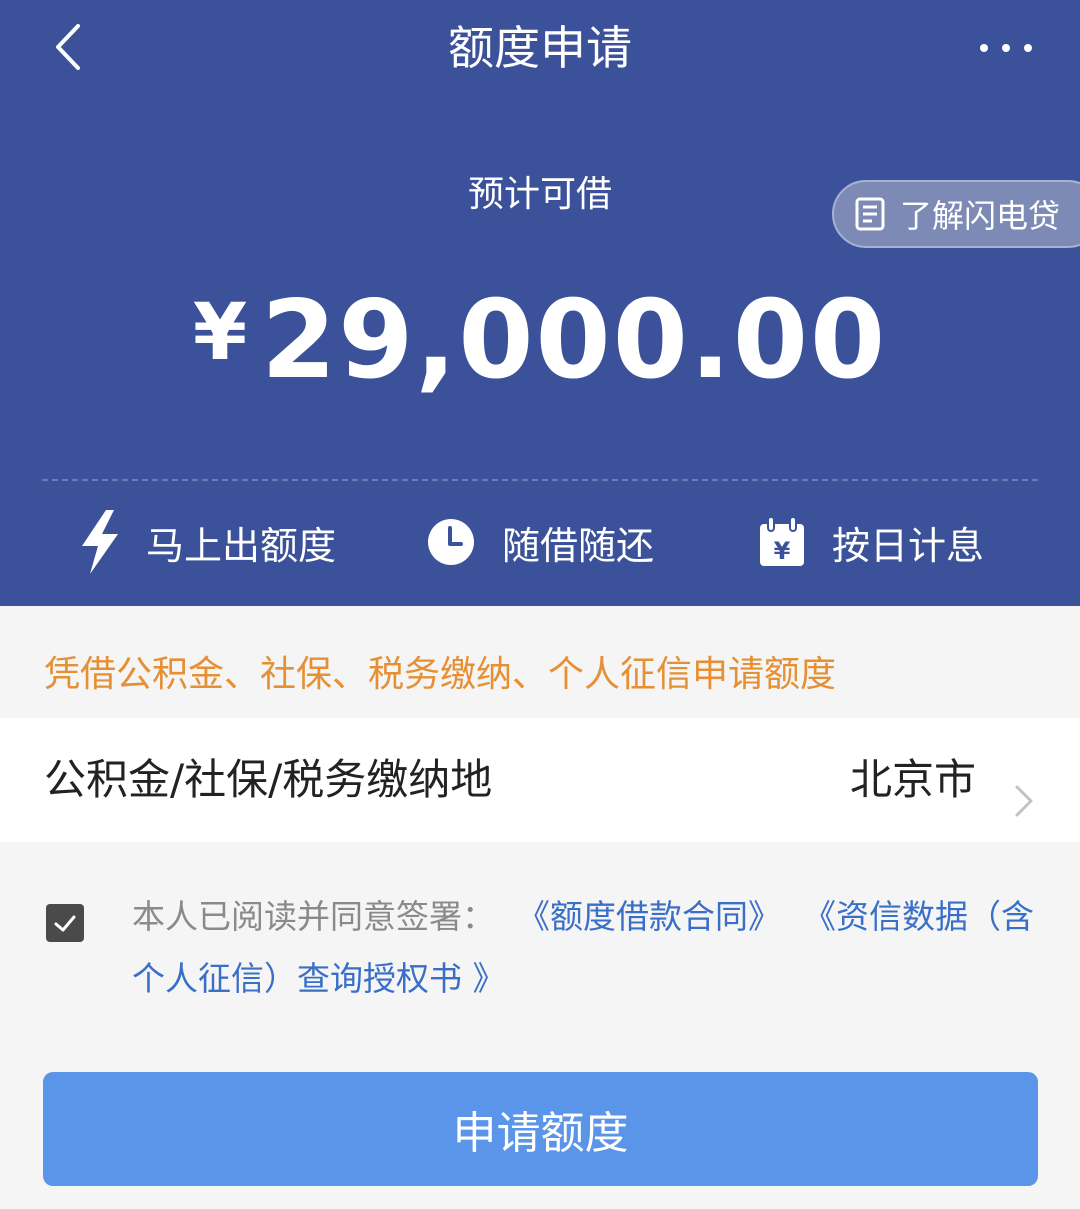 The height and width of the screenshot is (1209, 1080). Describe the element at coordinates (100, 542) in the screenshot. I see `lightning-icon` at that location.